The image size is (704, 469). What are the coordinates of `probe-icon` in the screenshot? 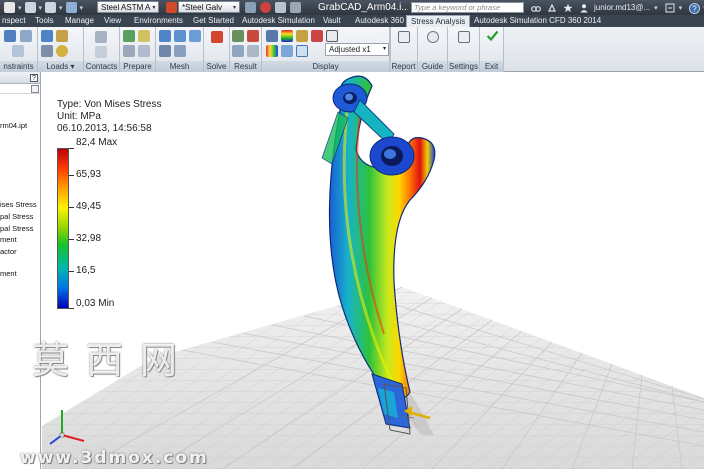 It's located at (253, 36).